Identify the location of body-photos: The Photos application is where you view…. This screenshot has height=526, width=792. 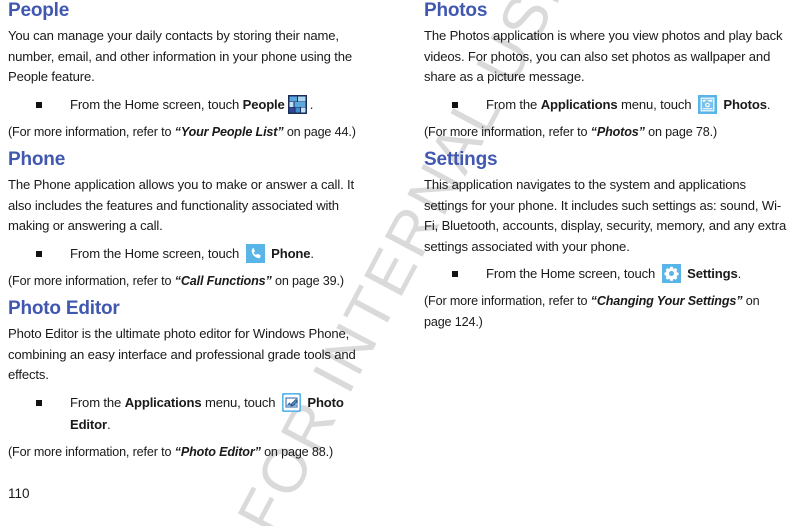
(603, 56).